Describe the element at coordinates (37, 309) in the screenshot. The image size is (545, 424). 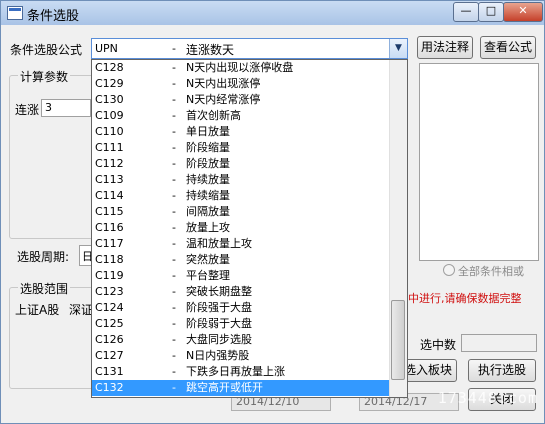
I see `range-item-shanghai-a: 上证A股` at that location.